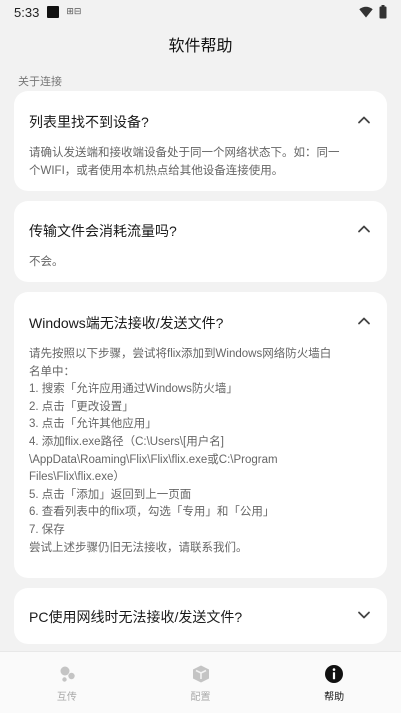 Image resolution: width=401 pixels, height=713 pixels. What do you see at coordinates (135, 617) in the screenshot?
I see `faq-question: PC使用网线时无法接收/发送文件?` at bounding box center [135, 617].